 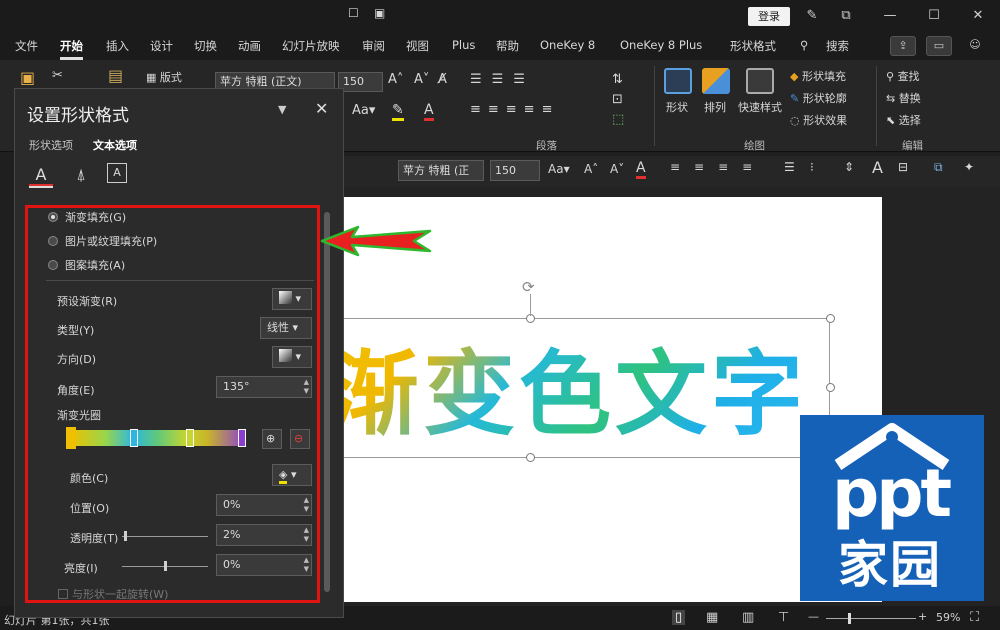 I want to click on replace-button: ⇆ 替换, so click(x=903, y=98).